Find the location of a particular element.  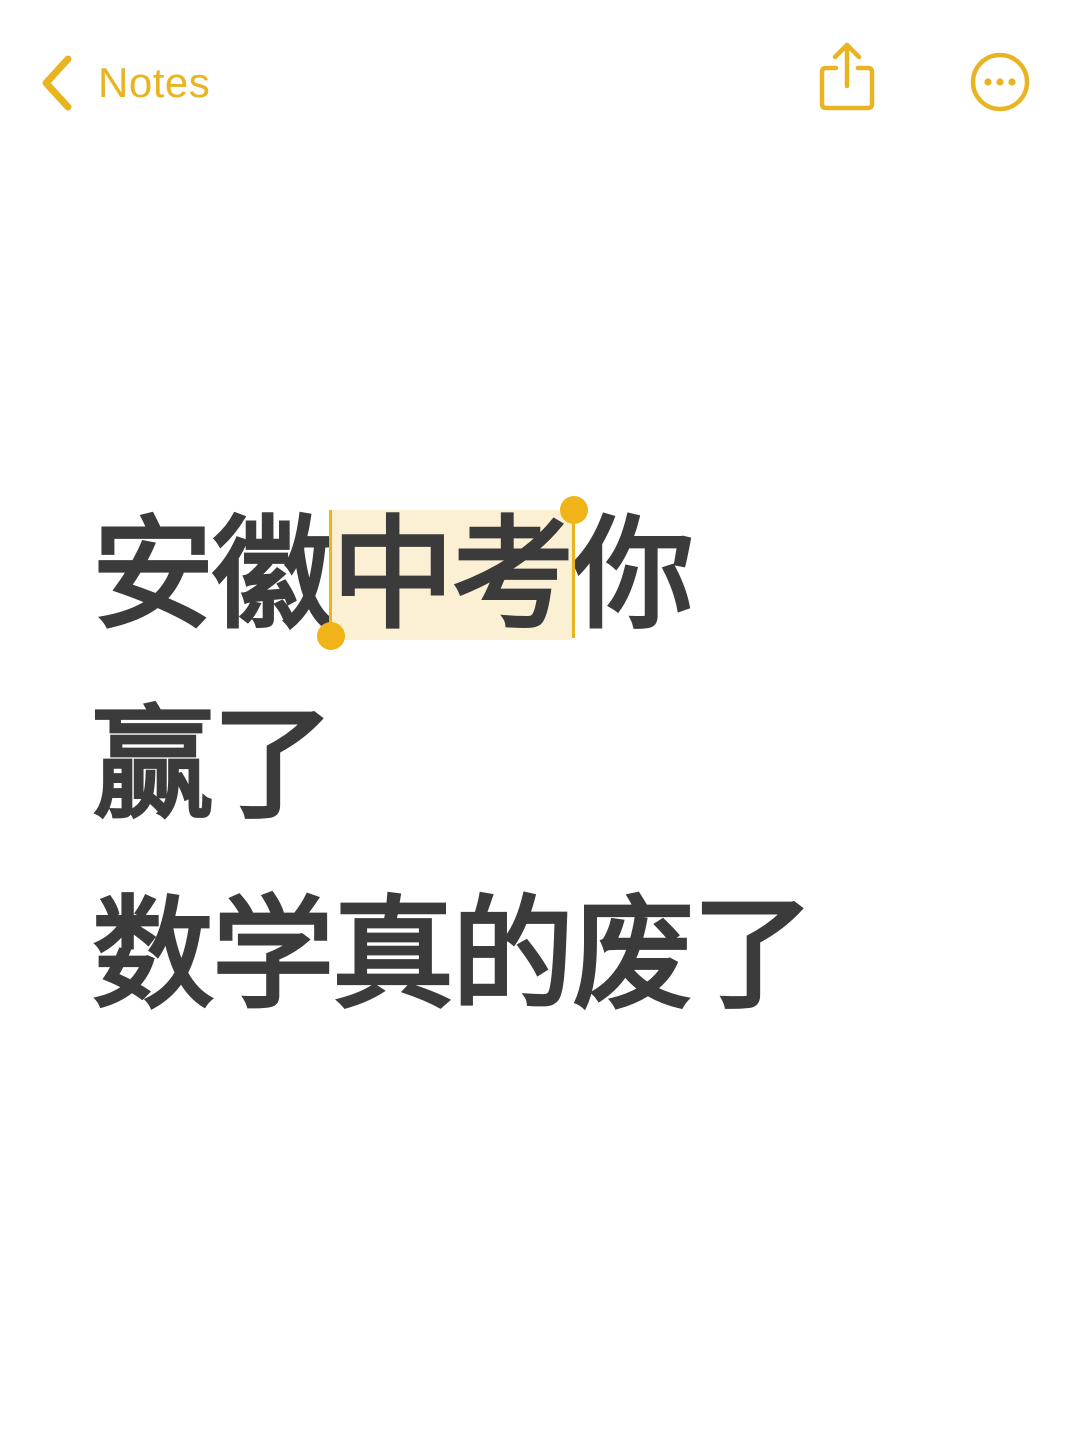

selected-text: 中考 is located at coordinates (453, 575).